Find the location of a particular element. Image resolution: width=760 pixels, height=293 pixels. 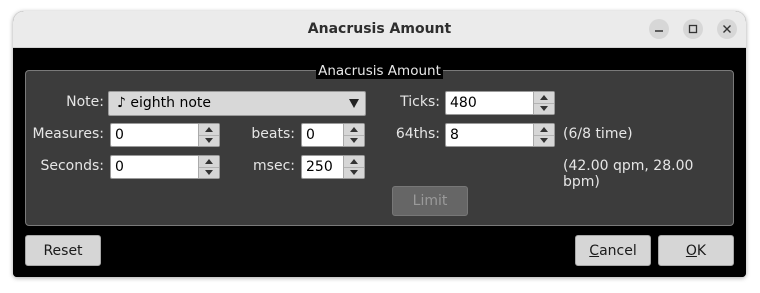

measures-spin-buttons is located at coordinates (208, 135).